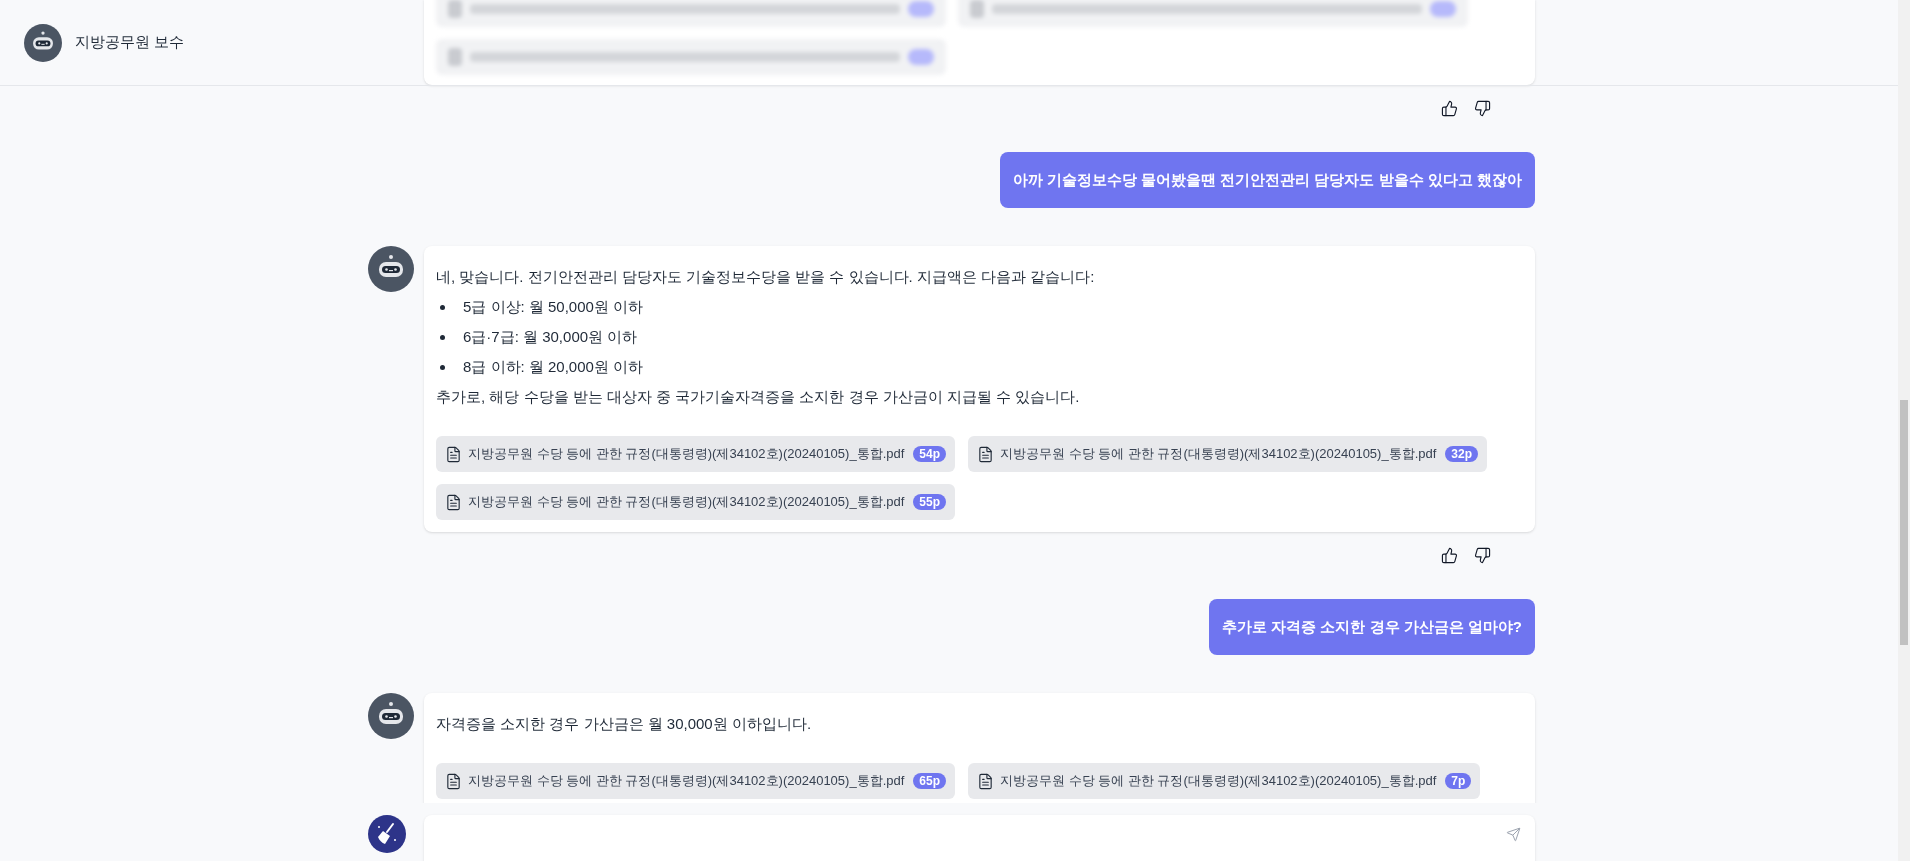 Image resolution: width=1910 pixels, height=861 pixels. Describe the element at coordinates (929, 502) in the screenshot. I see `page-badge: 55p` at that location.